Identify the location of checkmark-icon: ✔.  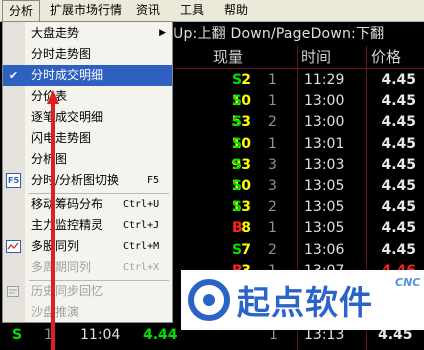
(13, 75).